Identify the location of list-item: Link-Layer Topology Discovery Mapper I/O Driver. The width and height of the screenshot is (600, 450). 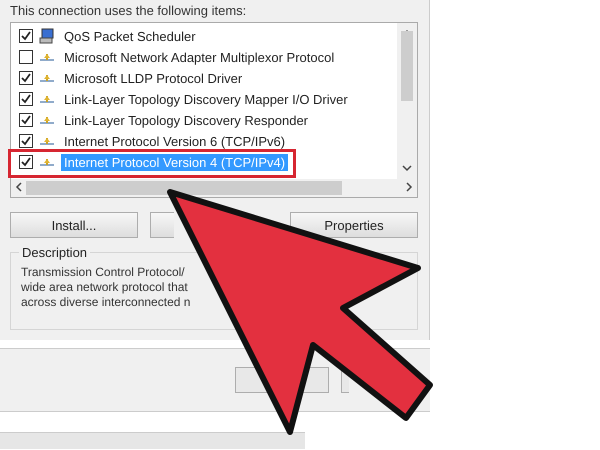
(206, 99).